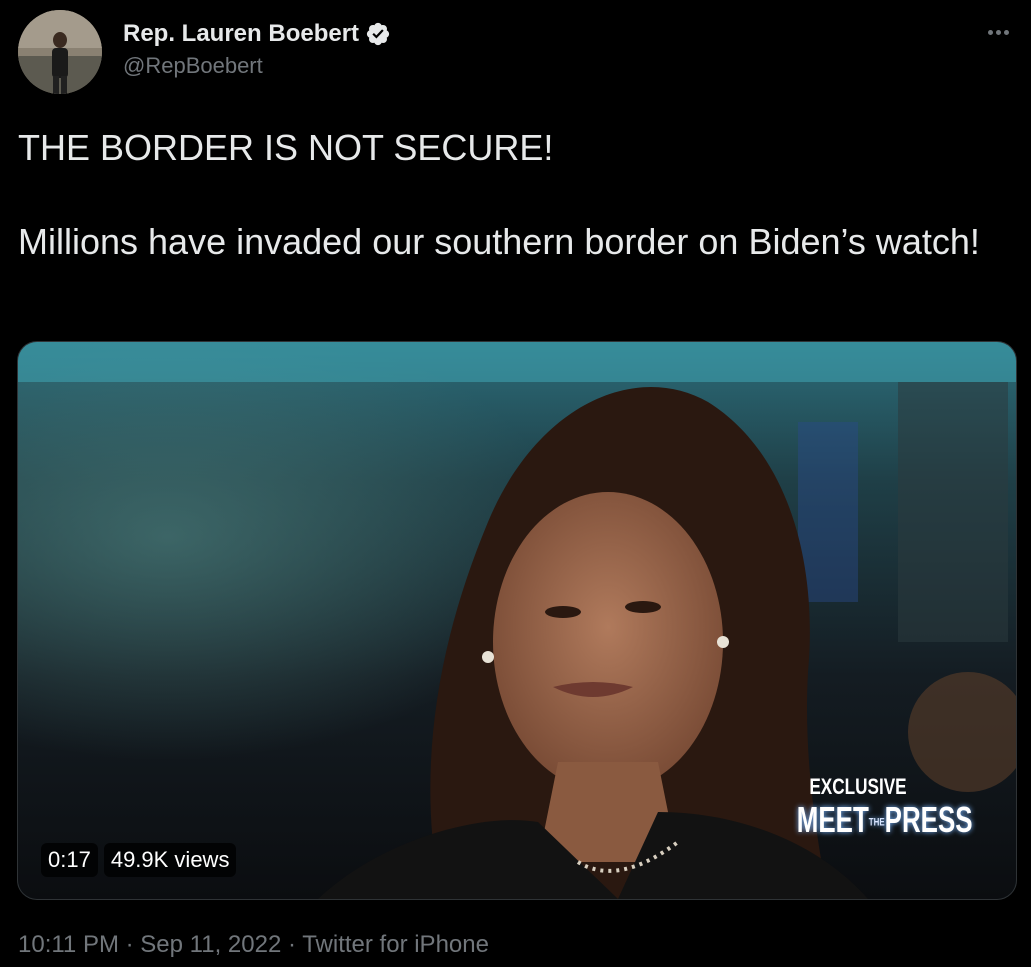 Image resolution: width=1031 pixels, height=967 pixels. What do you see at coordinates (832, 819) in the screenshot?
I see `logo-brand-left: MEET` at bounding box center [832, 819].